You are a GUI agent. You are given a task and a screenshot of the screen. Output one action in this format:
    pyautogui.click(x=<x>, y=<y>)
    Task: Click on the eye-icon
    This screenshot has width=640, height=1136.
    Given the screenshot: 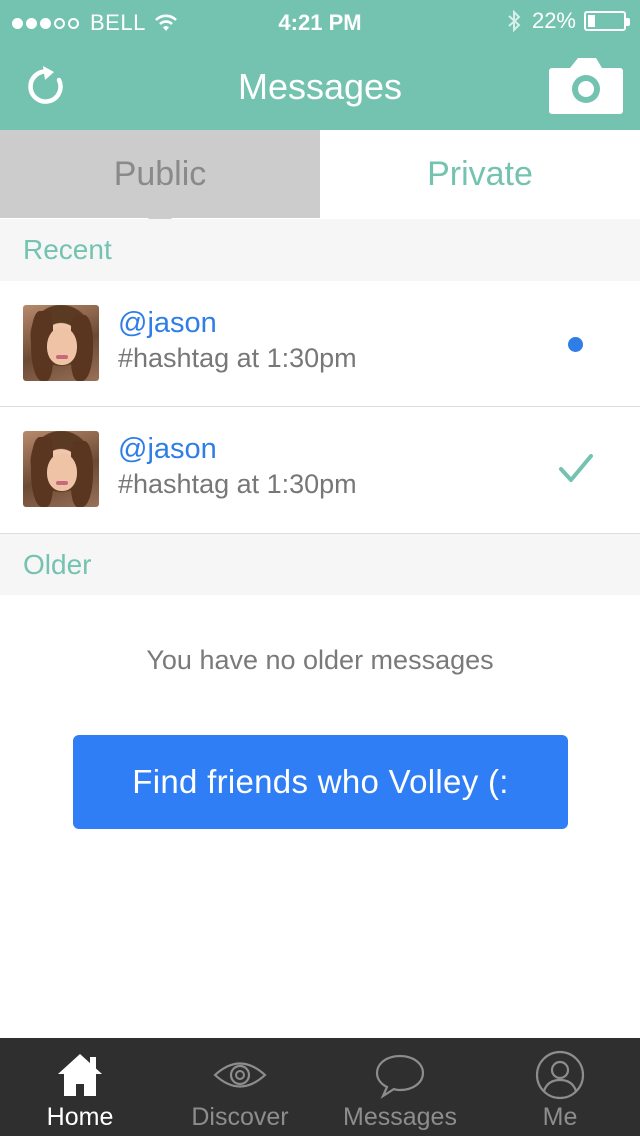 What is the action you would take?
    pyautogui.click(x=240, y=1075)
    